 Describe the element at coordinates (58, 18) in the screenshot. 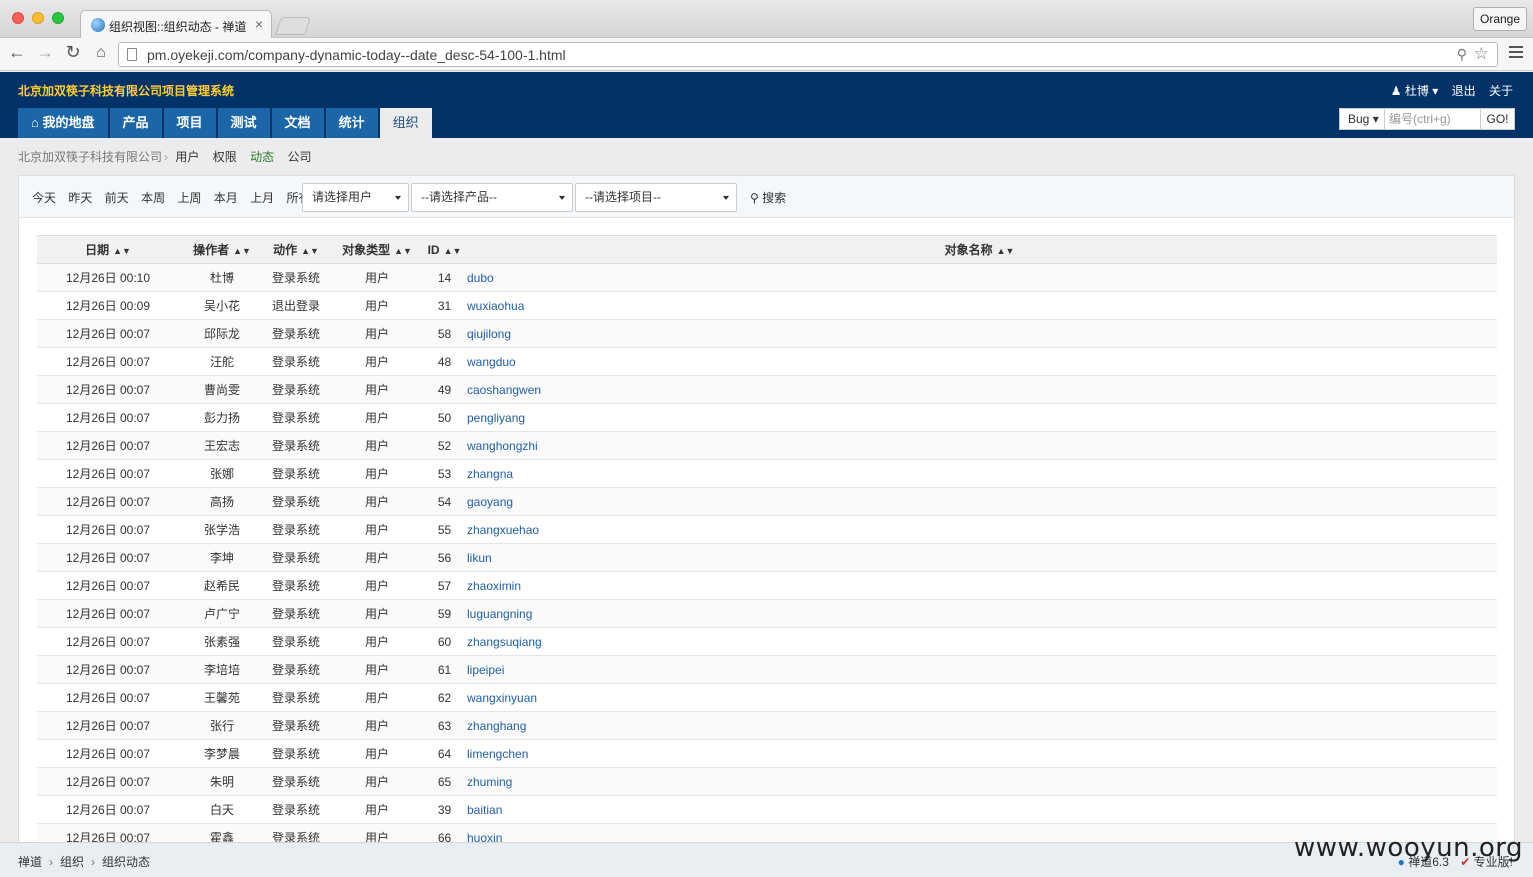

I see `zoom-window-button` at that location.